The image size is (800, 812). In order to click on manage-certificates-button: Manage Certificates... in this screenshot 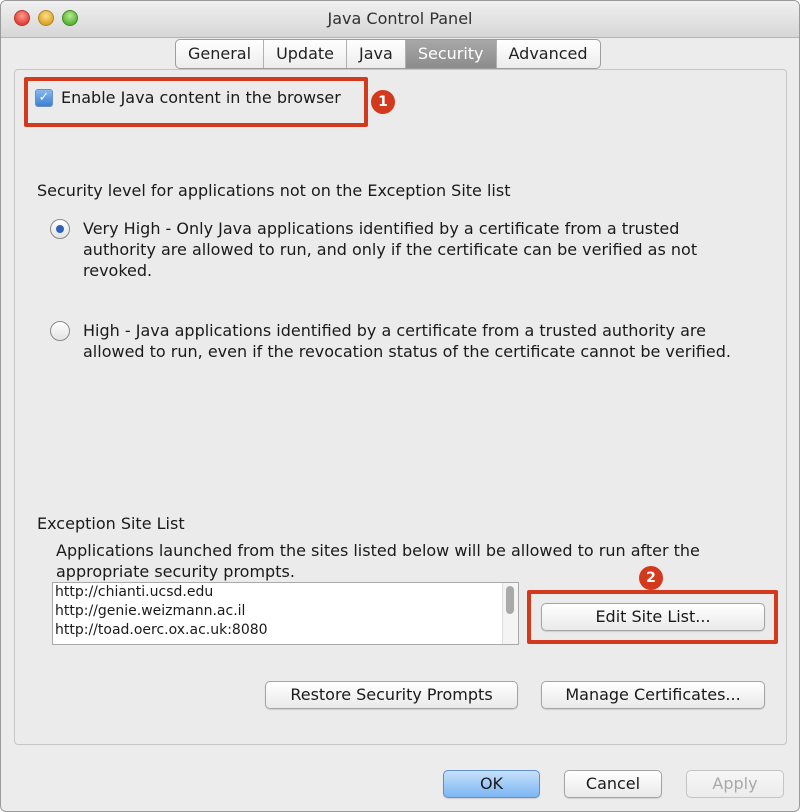, I will do `click(653, 695)`.